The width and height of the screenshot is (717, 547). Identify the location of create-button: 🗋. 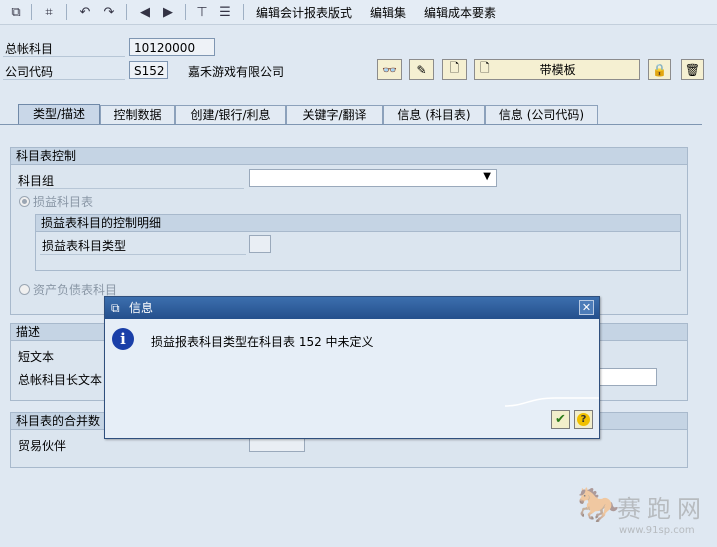
(454, 69).